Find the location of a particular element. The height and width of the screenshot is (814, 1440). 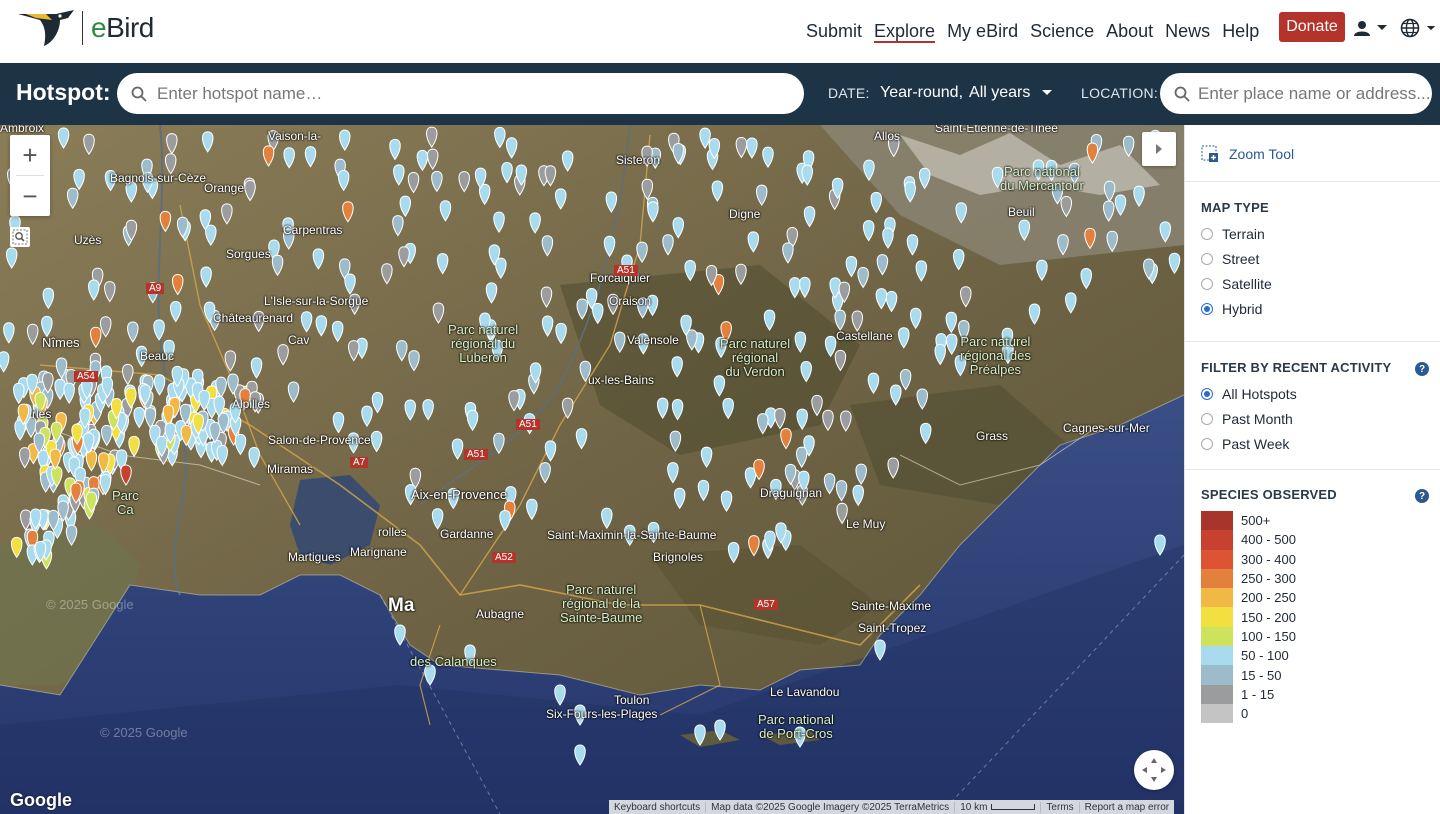

map-label: Saint-Tropez is located at coordinates (892, 628).